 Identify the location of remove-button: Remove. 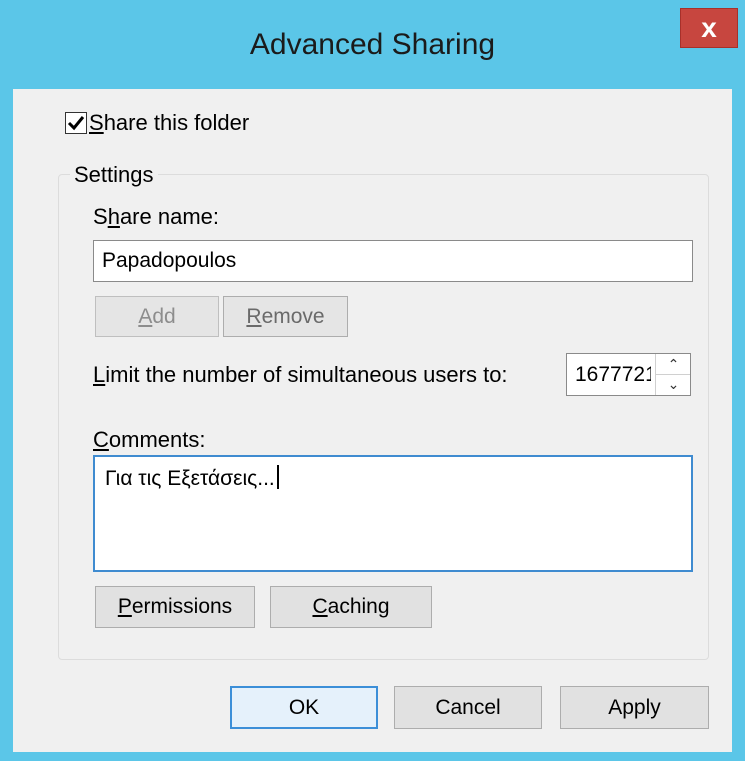
(285, 316).